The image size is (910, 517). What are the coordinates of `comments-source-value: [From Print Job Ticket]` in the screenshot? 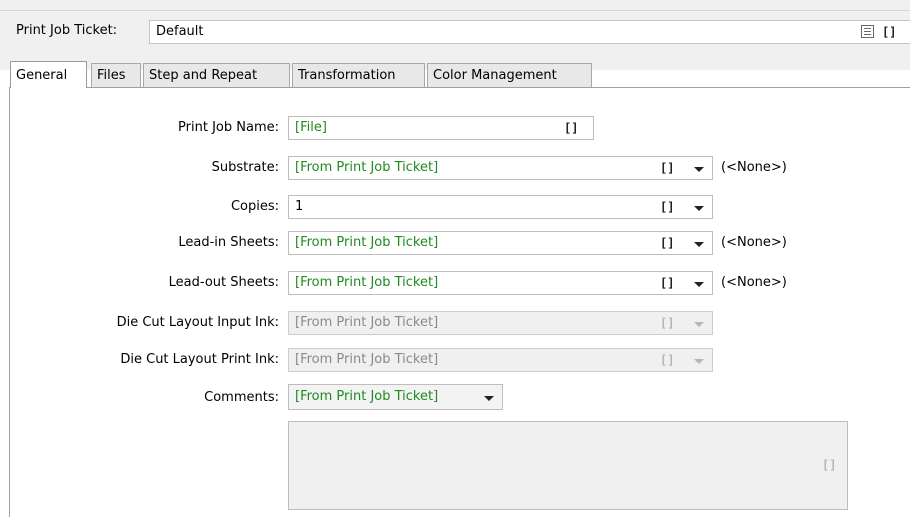 It's located at (367, 396).